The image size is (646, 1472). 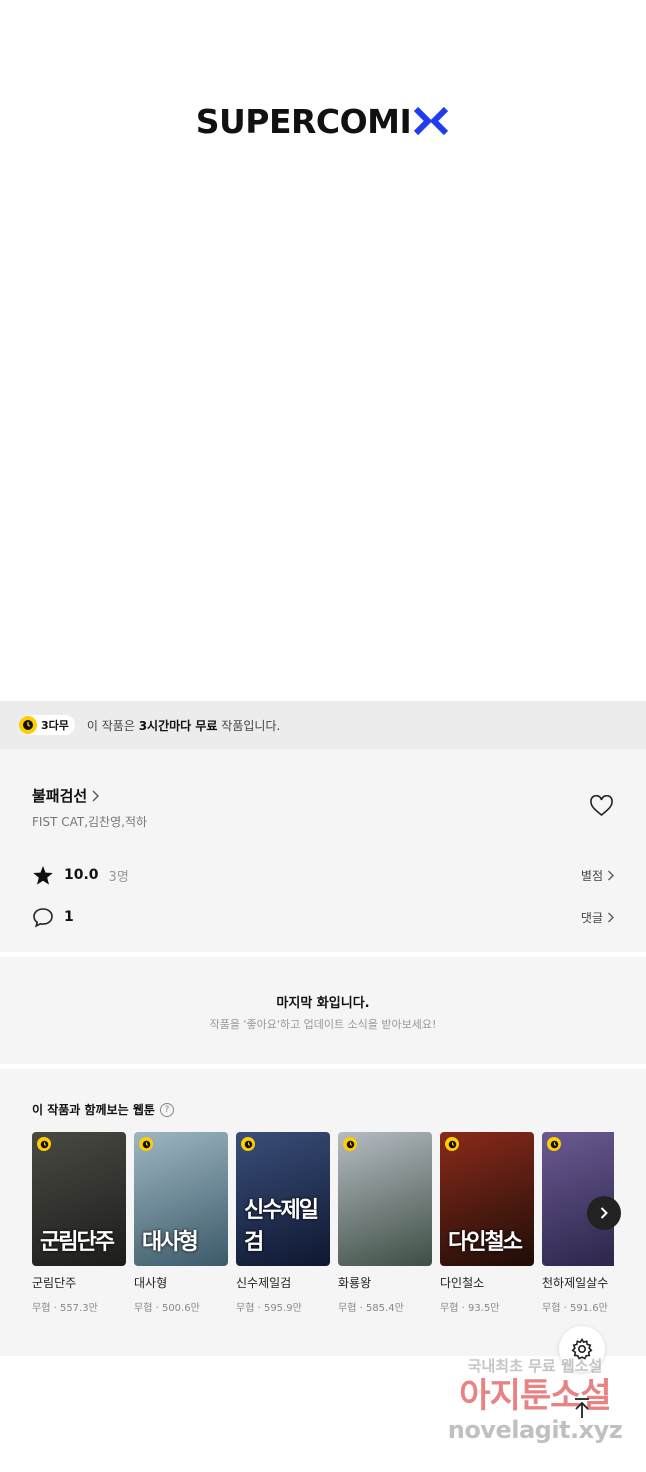 I want to click on card-views: 557.3만, so click(x=78, y=1308).